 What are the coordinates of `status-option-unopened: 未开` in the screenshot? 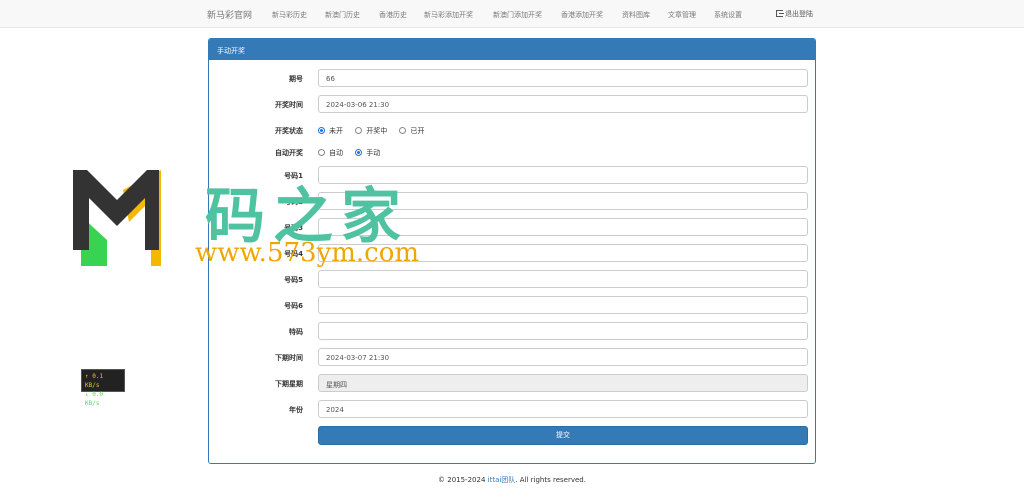 It's located at (330, 131).